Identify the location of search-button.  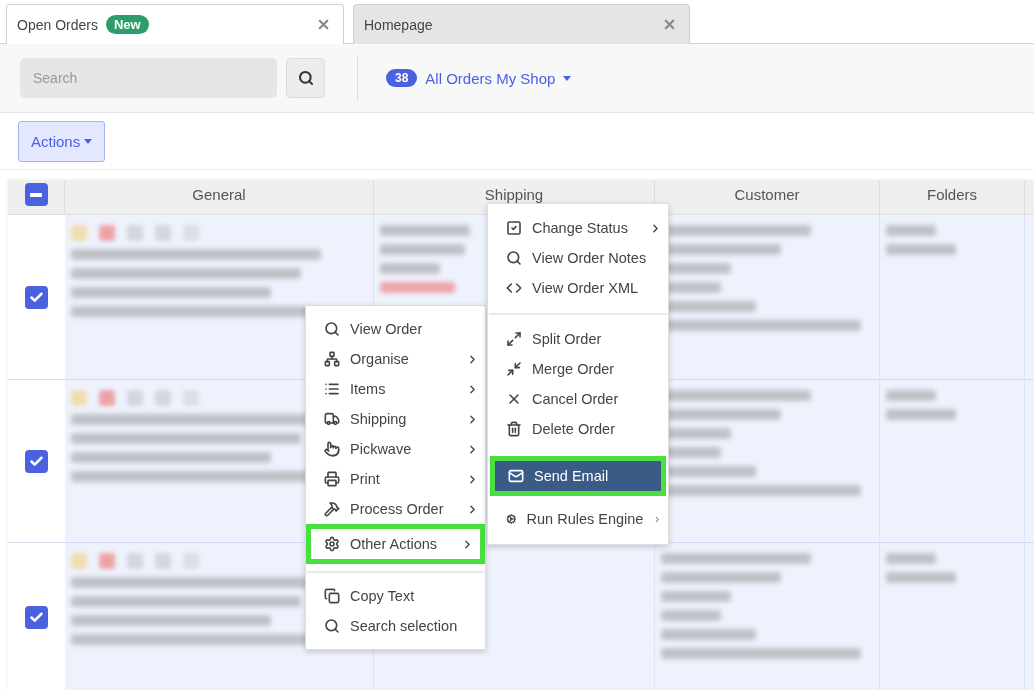
(305, 78).